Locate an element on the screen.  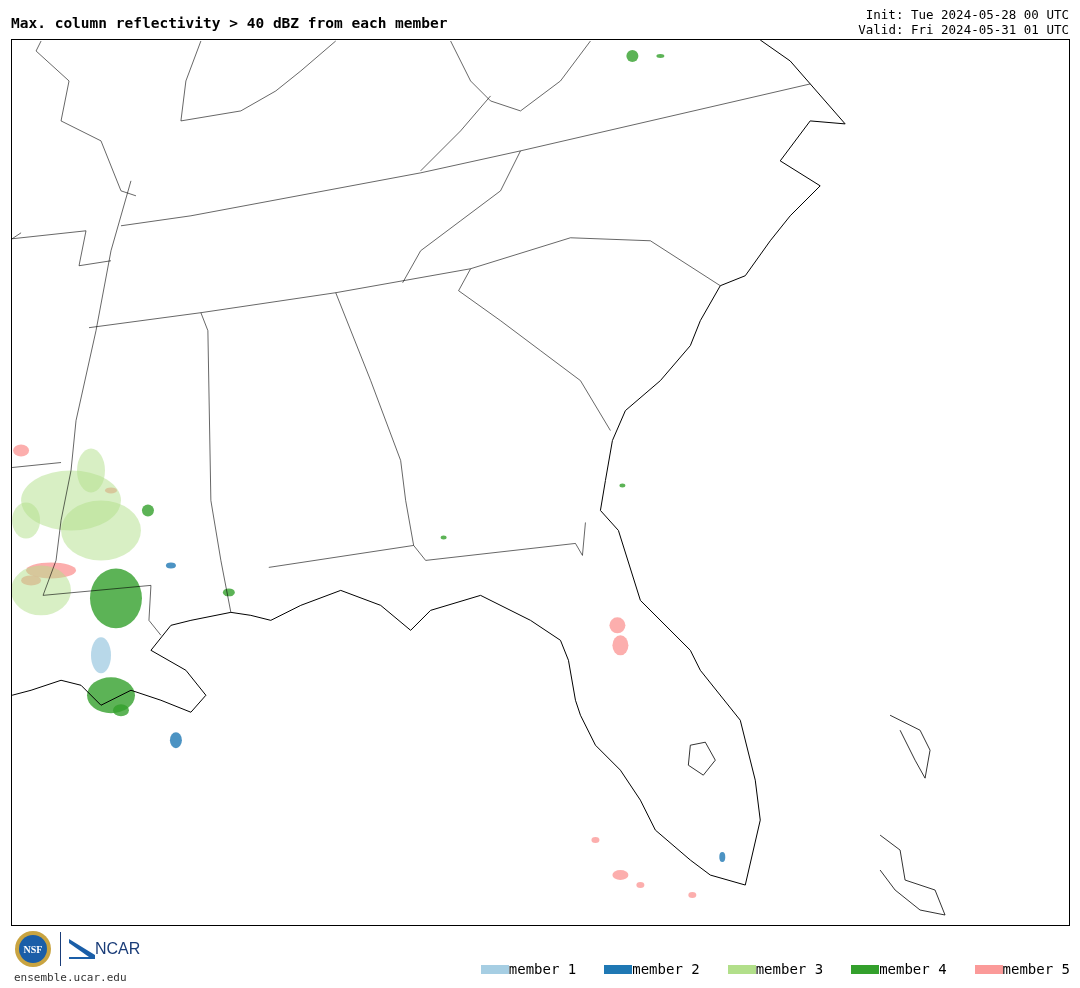
legend-label: member 5 is located at coordinates (1036, 969).